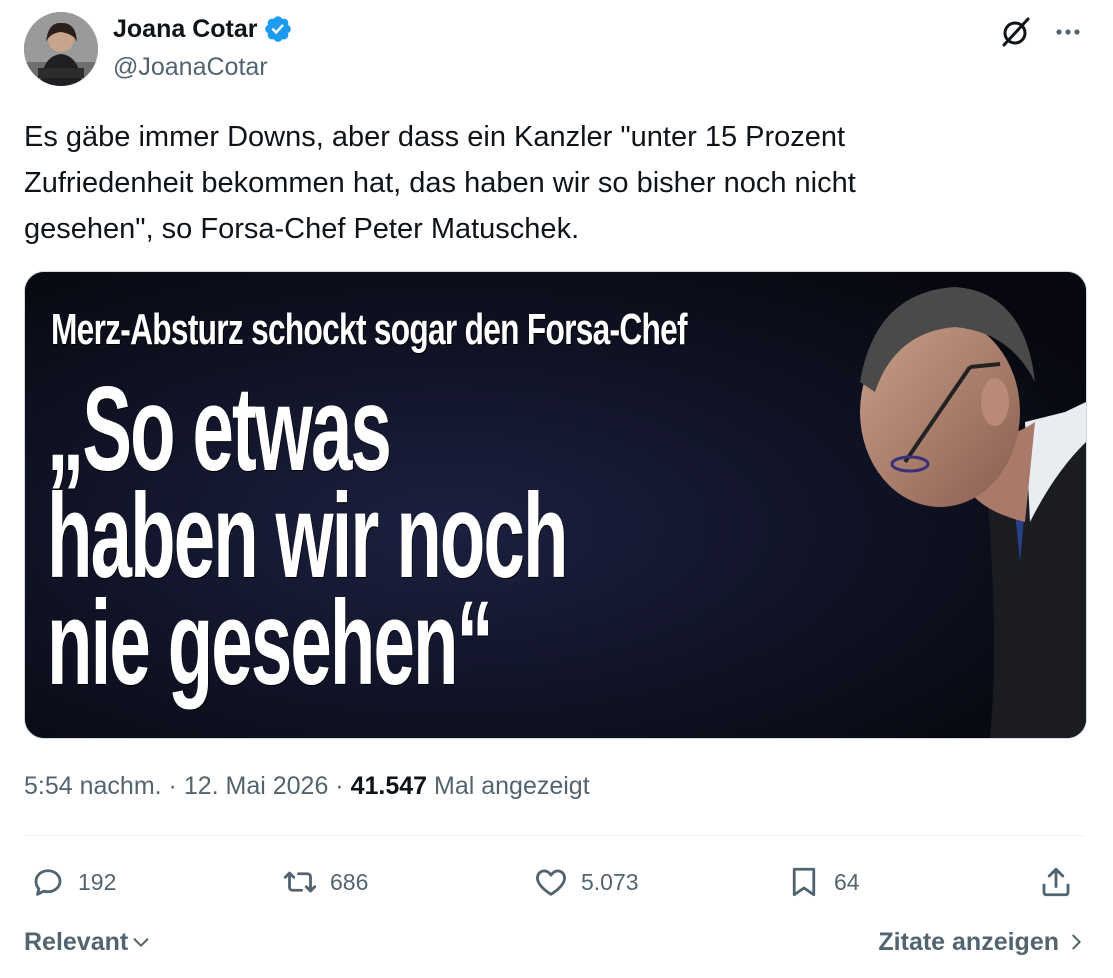  I want to click on reply-button: 192, so click(73, 882).